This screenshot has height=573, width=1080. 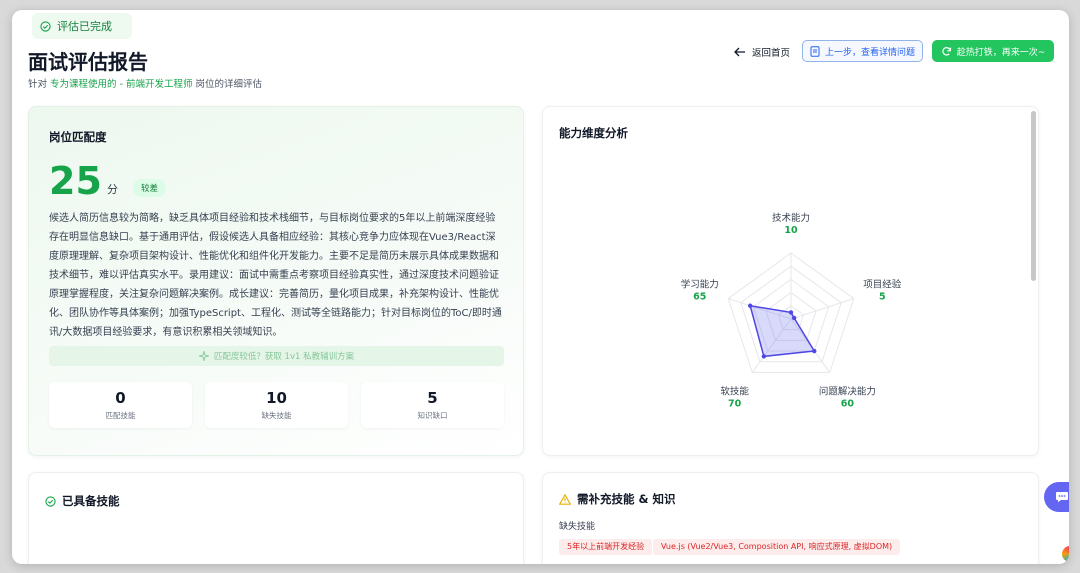 I want to click on coaching-upsell-button: 匹配度较低？获取 1v1 私教辅训方案, so click(x=276, y=356).